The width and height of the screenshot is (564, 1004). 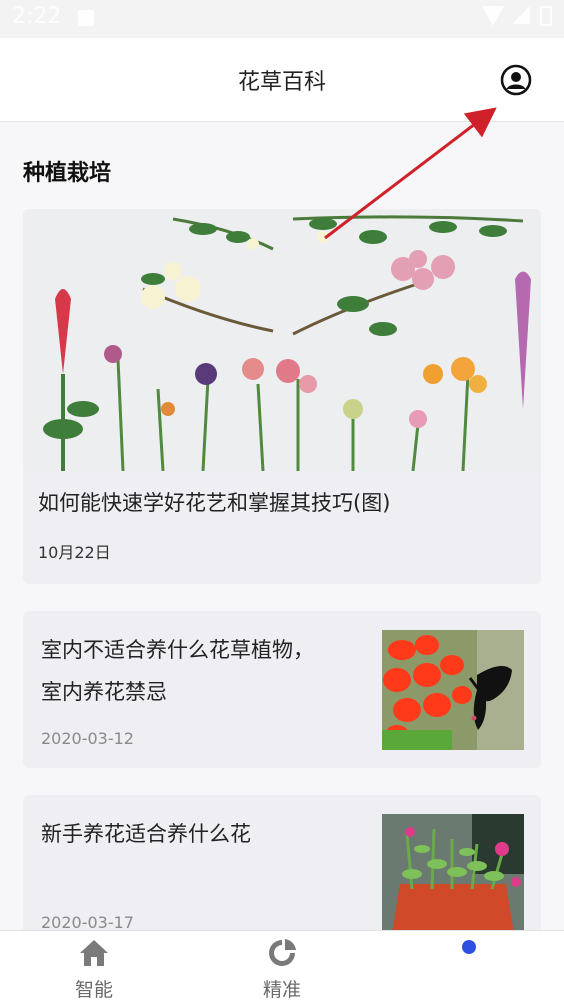 What do you see at coordinates (546, 16) in the screenshot?
I see `battery-icon` at bounding box center [546, 16].